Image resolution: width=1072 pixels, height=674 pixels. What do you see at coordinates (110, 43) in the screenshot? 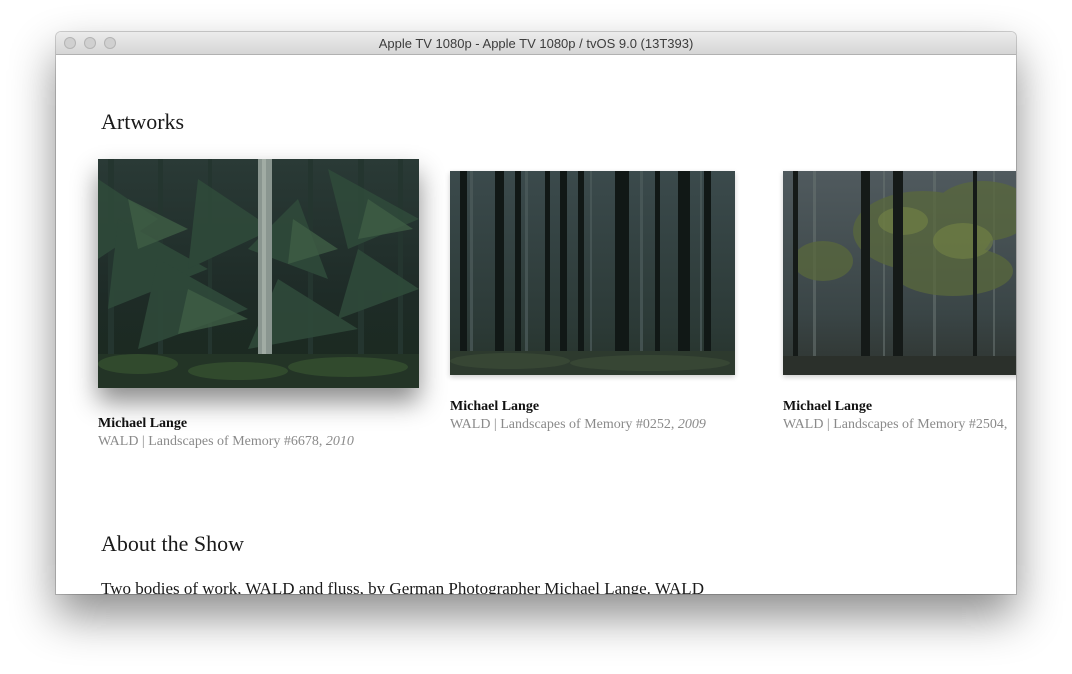
I see `zoom-window-icon` at bounding box center [110, 43].